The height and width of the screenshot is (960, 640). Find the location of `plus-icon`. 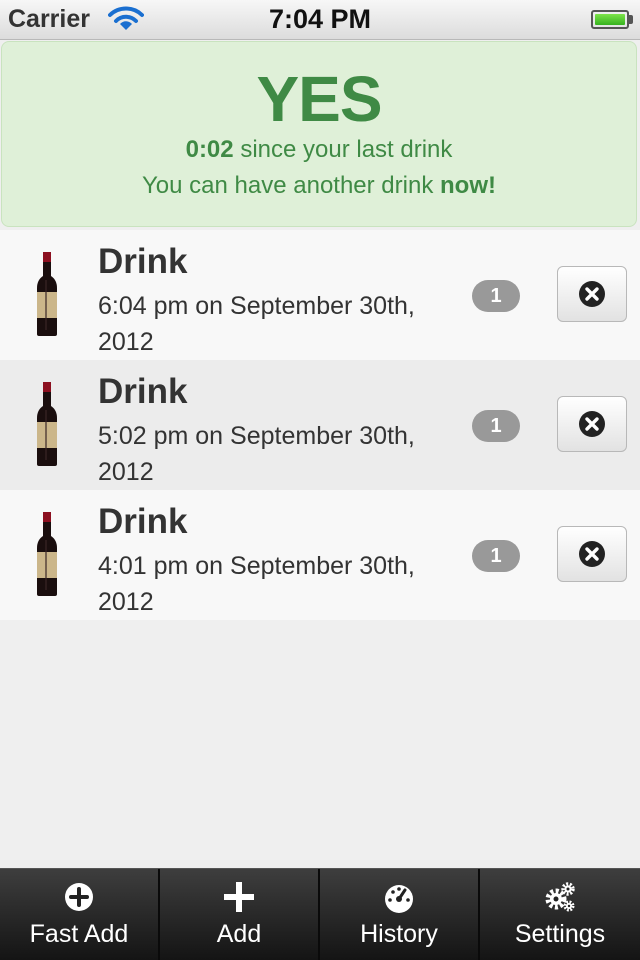

plus-icon is located at coordinates (239, 897).